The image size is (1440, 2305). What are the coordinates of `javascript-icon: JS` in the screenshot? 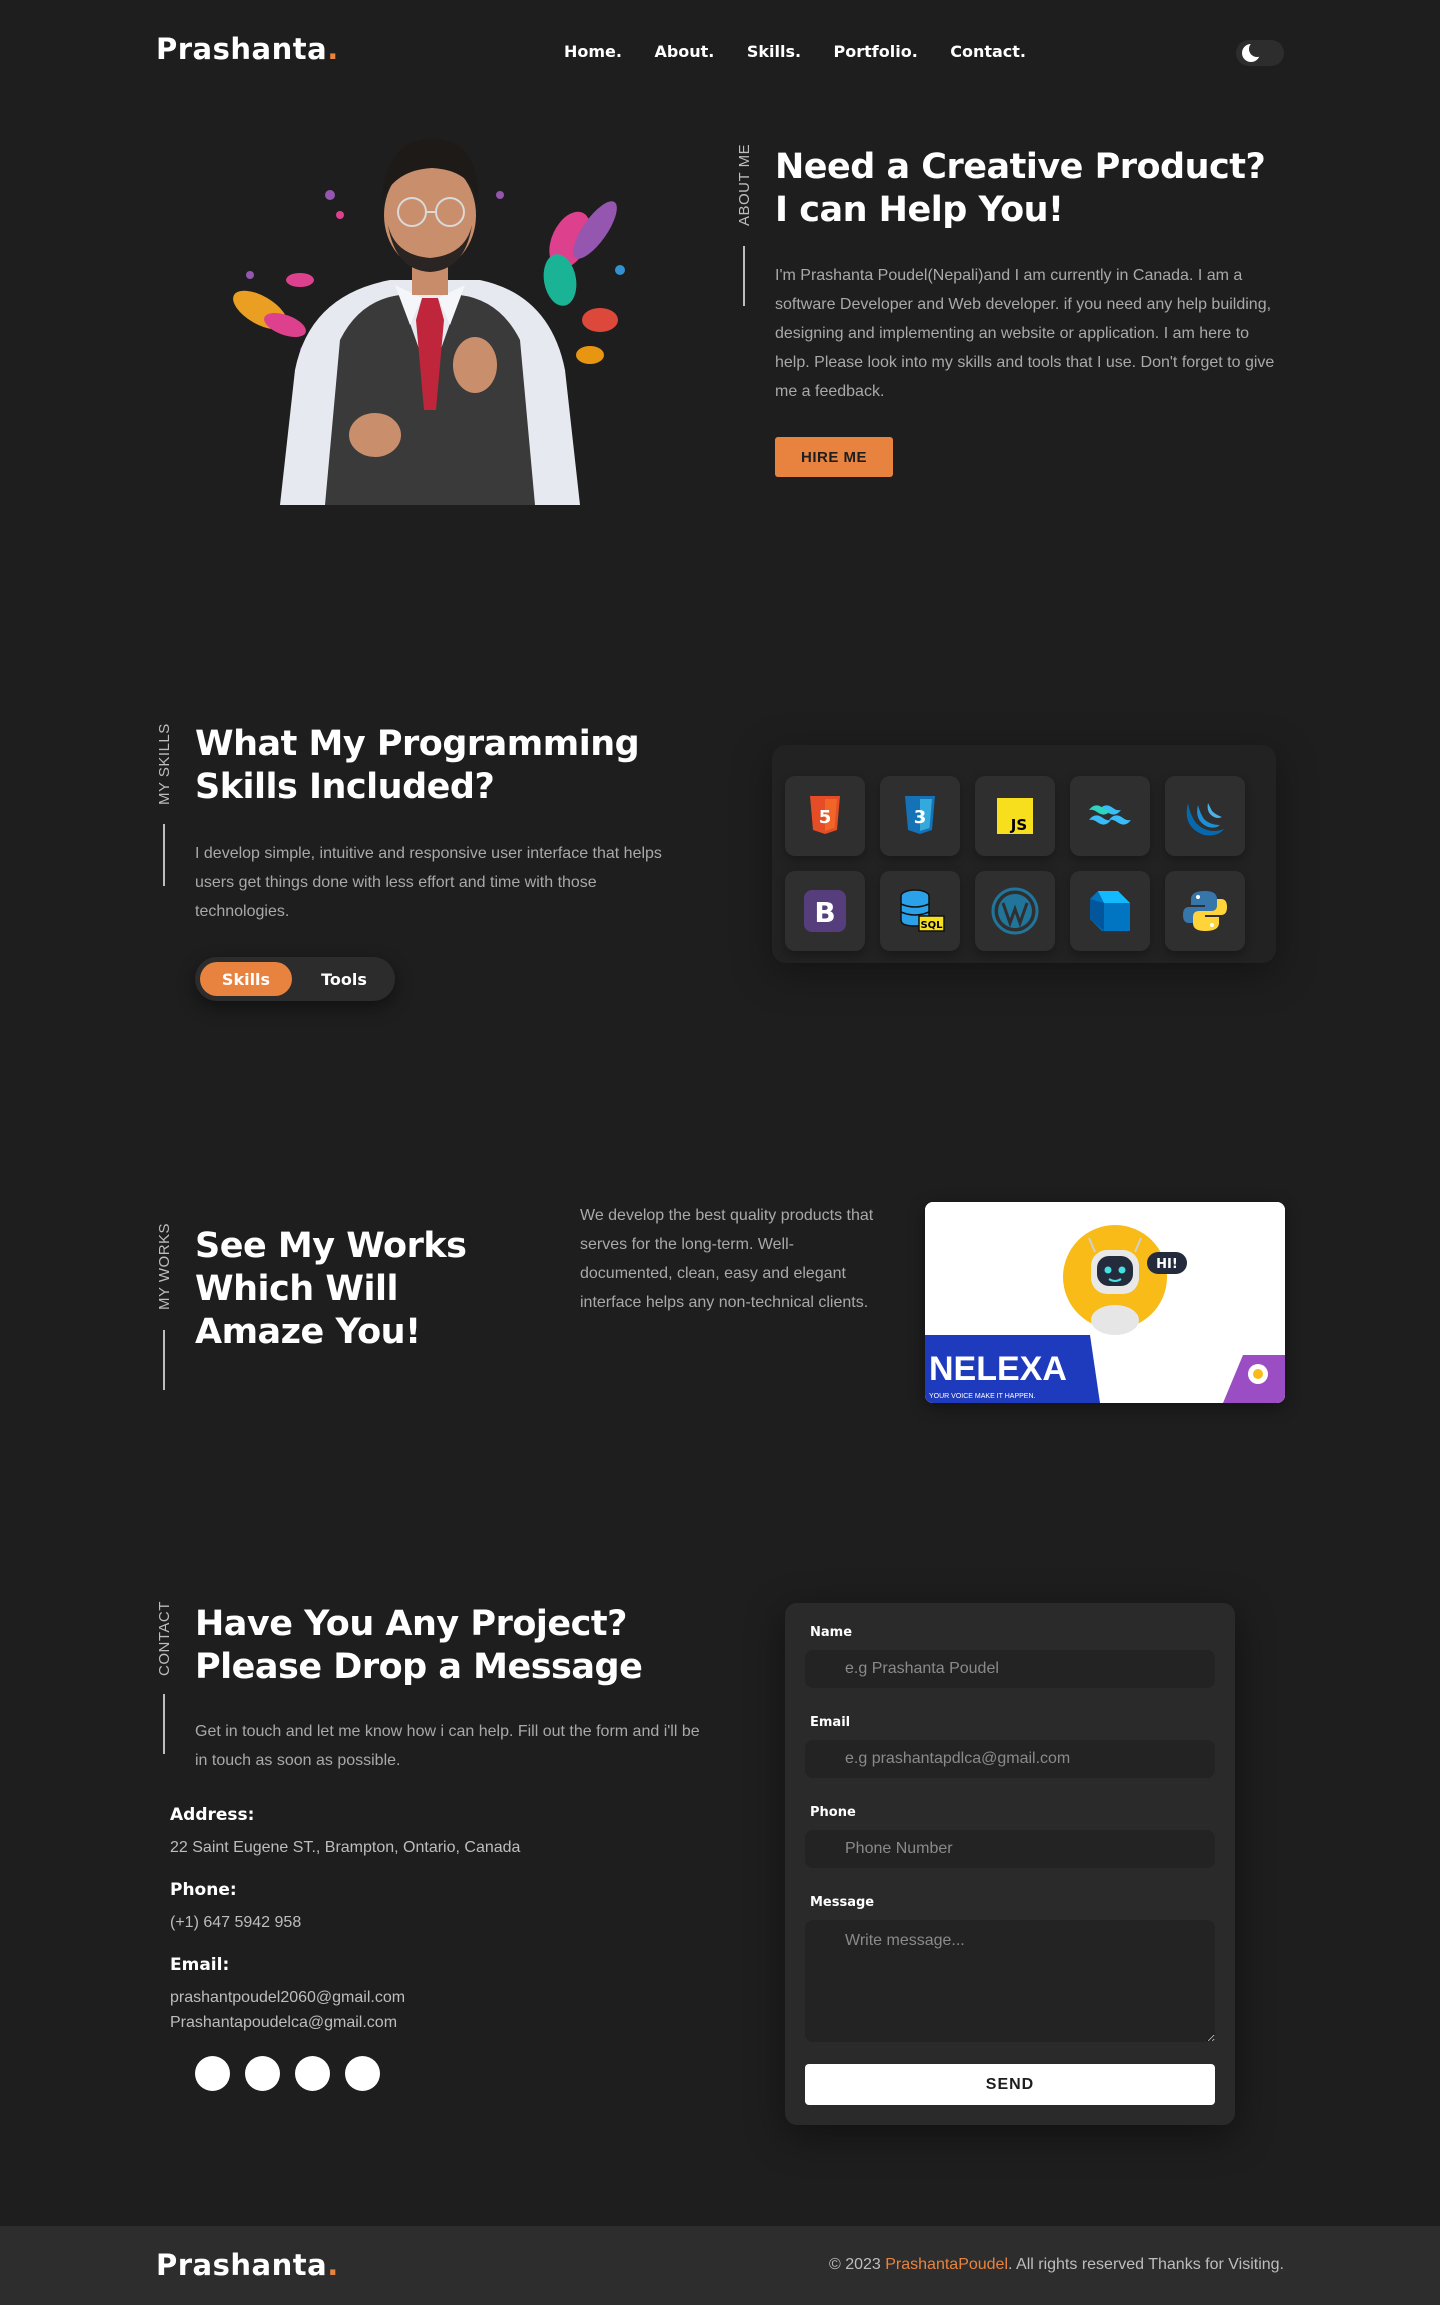 It's located at (1015, 816).